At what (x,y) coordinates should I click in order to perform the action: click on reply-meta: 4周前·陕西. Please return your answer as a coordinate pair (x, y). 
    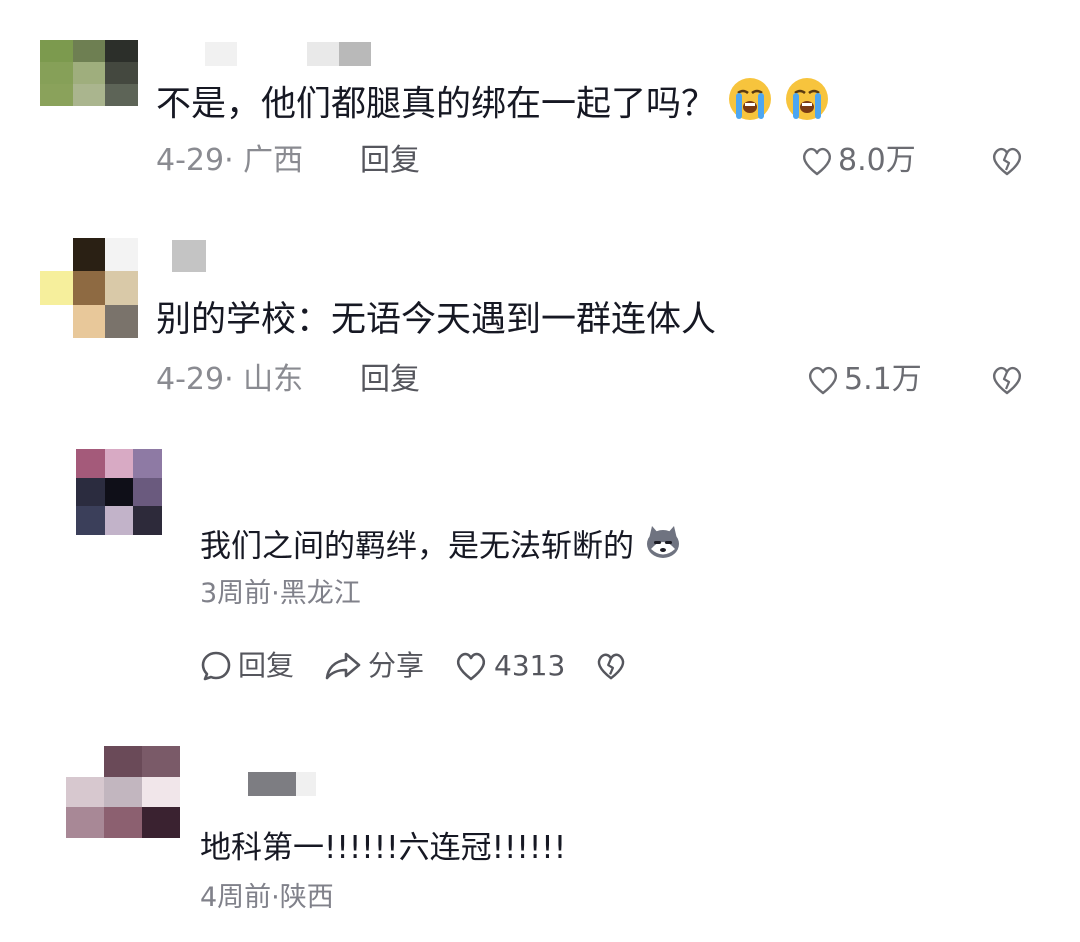
    Looking at the image, I should click on (267, 897).